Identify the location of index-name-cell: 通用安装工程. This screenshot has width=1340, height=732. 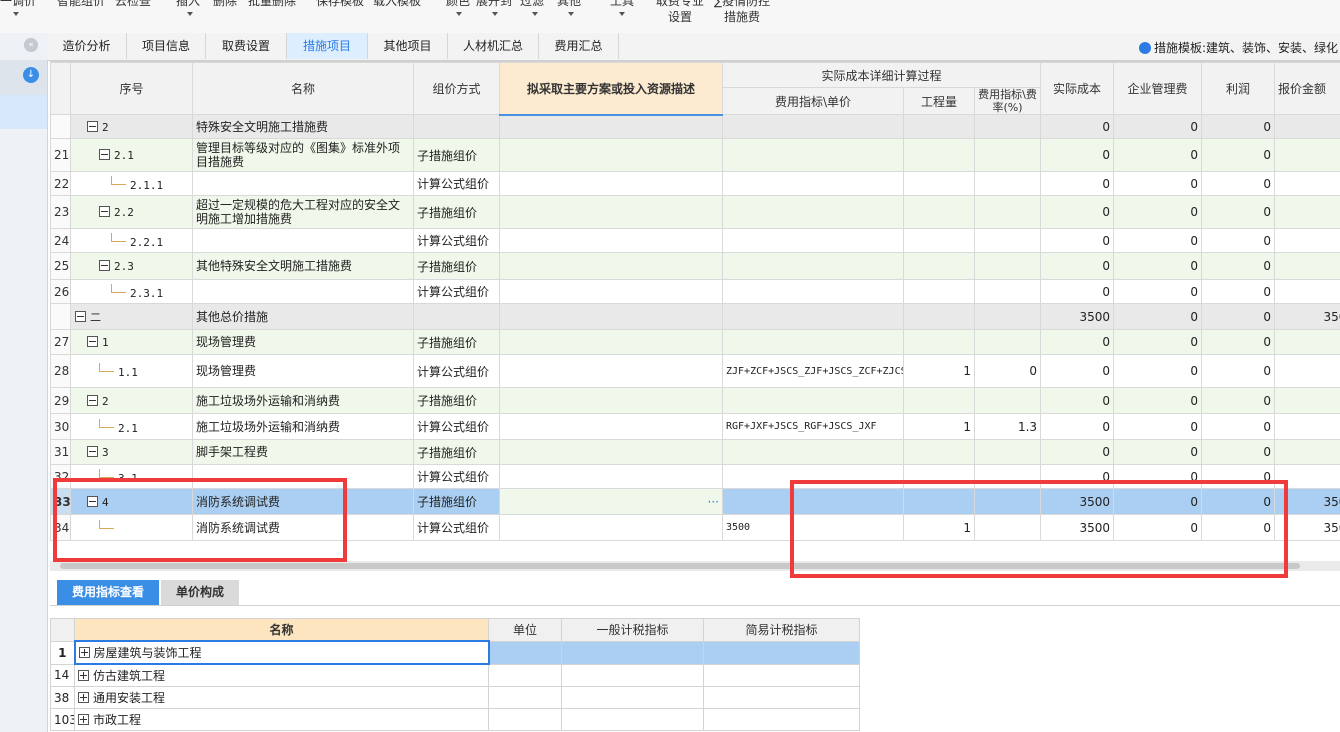
(281, 697).